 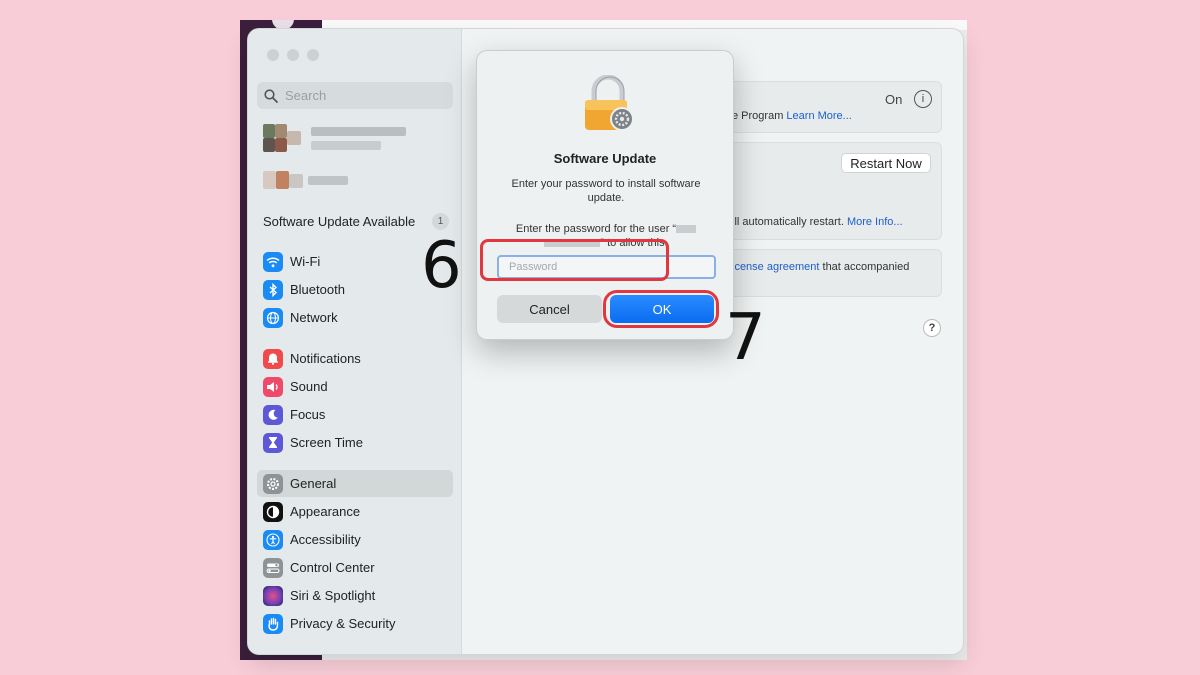 What do you see at coordinates (317, 289) in the screenshot?
I see `sidebar-item-label: Bluetooth` at bounding box center [317, 289].